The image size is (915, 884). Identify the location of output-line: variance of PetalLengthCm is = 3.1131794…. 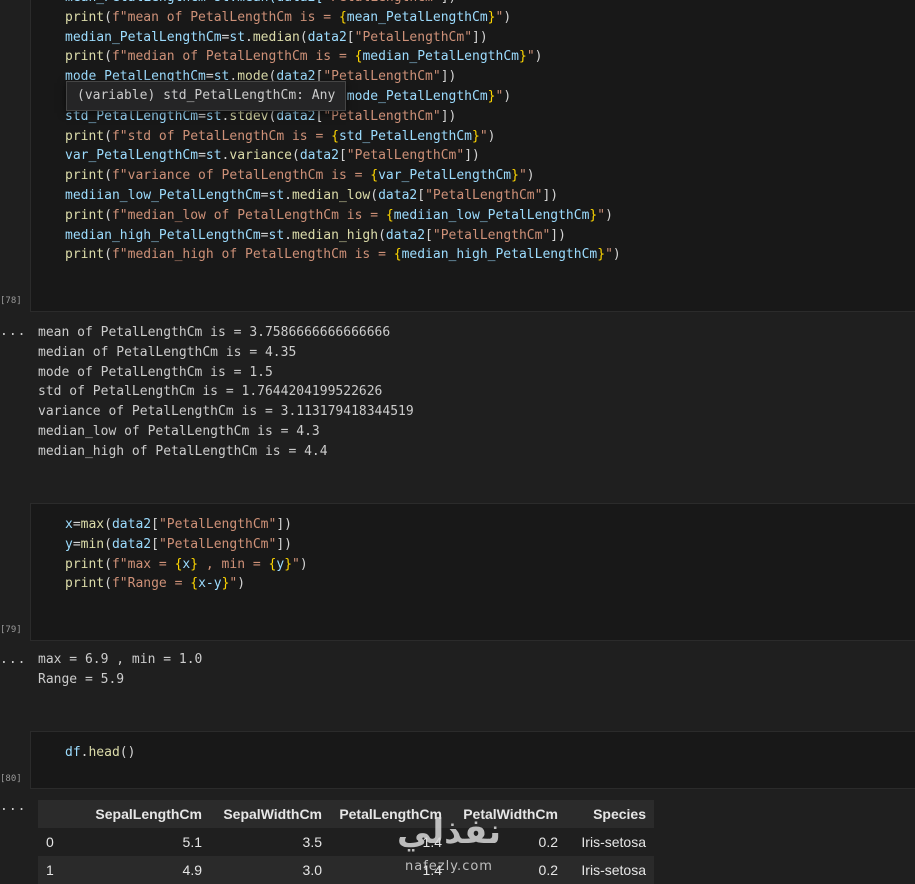
(226, 412).